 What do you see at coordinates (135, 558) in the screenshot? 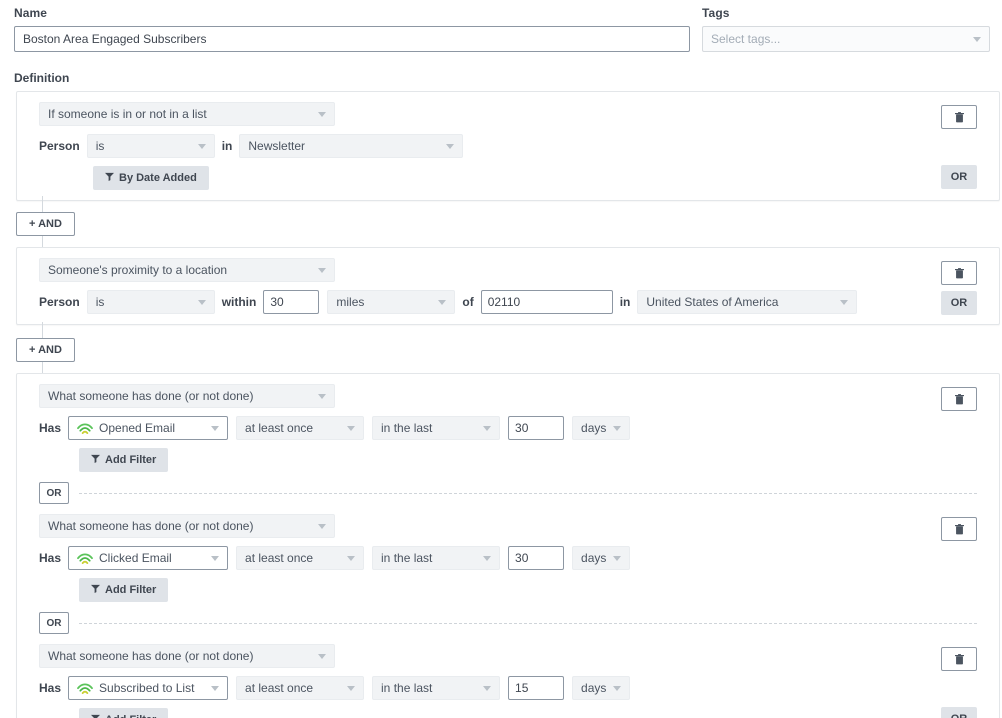
I see `metric-value: Clicked Email` at bounding box center [135, 558].